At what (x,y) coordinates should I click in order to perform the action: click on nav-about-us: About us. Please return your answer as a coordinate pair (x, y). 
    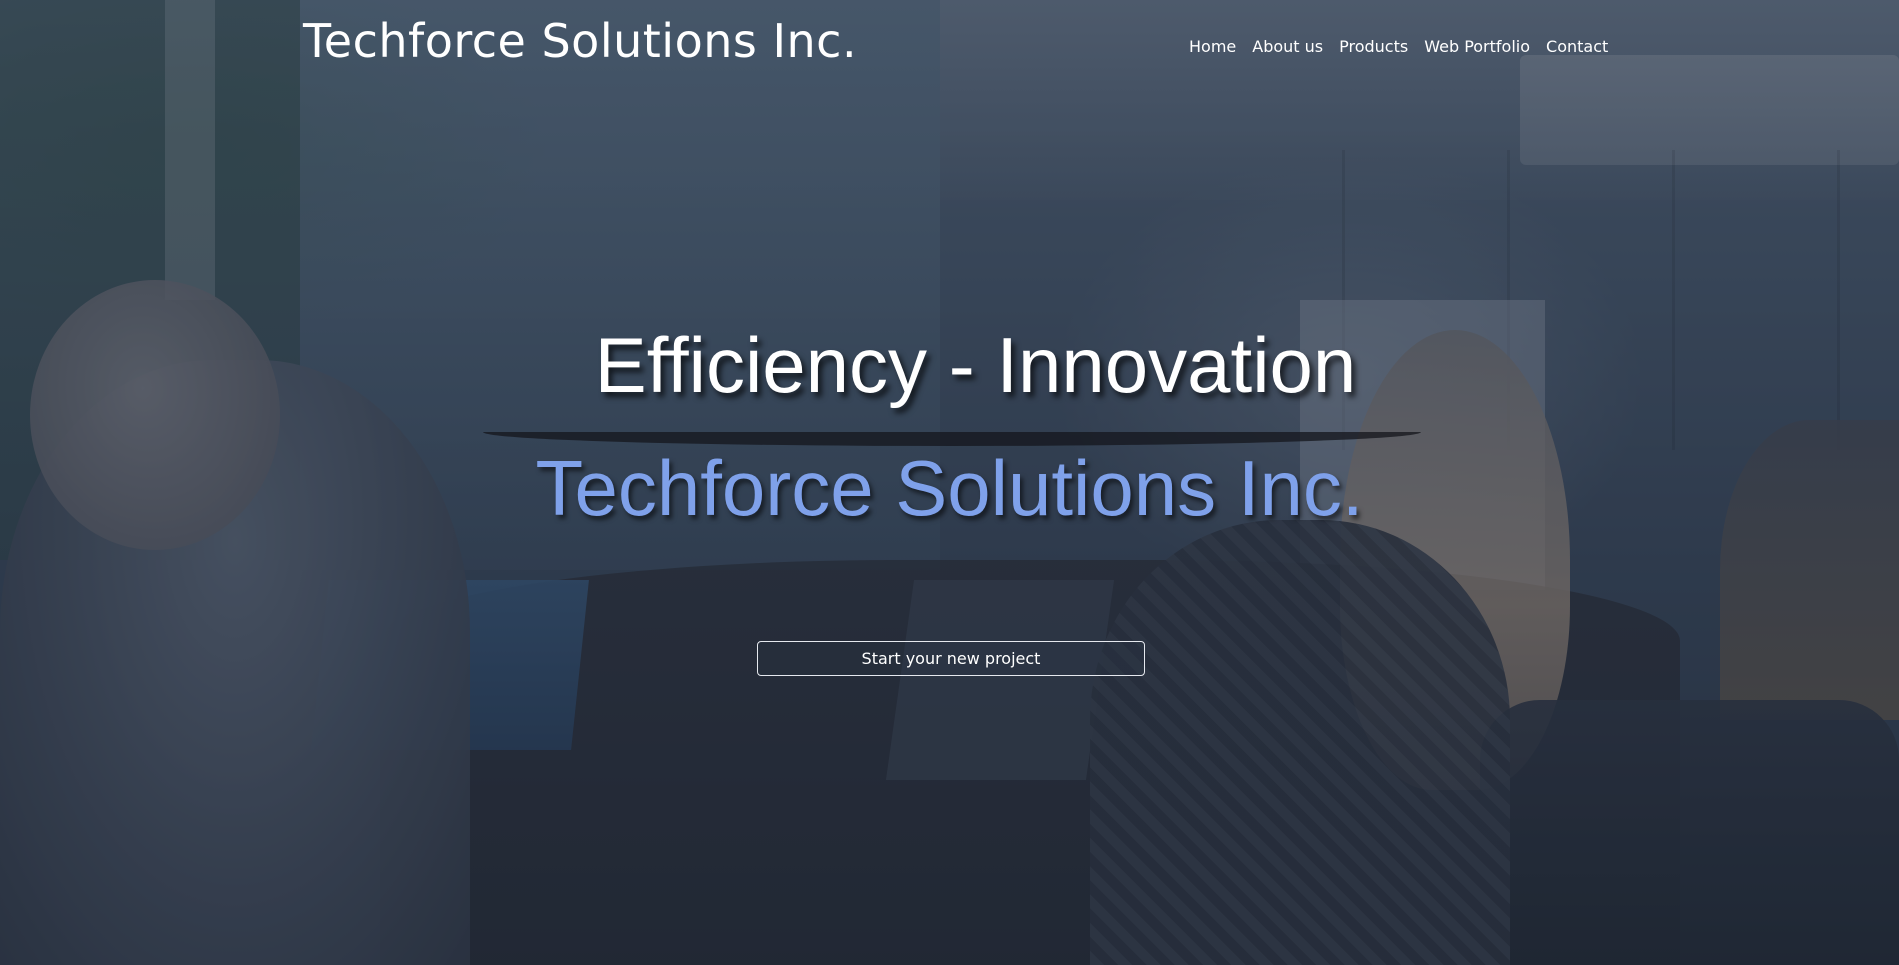
    Looking at the image, I should click on (1287, 46).